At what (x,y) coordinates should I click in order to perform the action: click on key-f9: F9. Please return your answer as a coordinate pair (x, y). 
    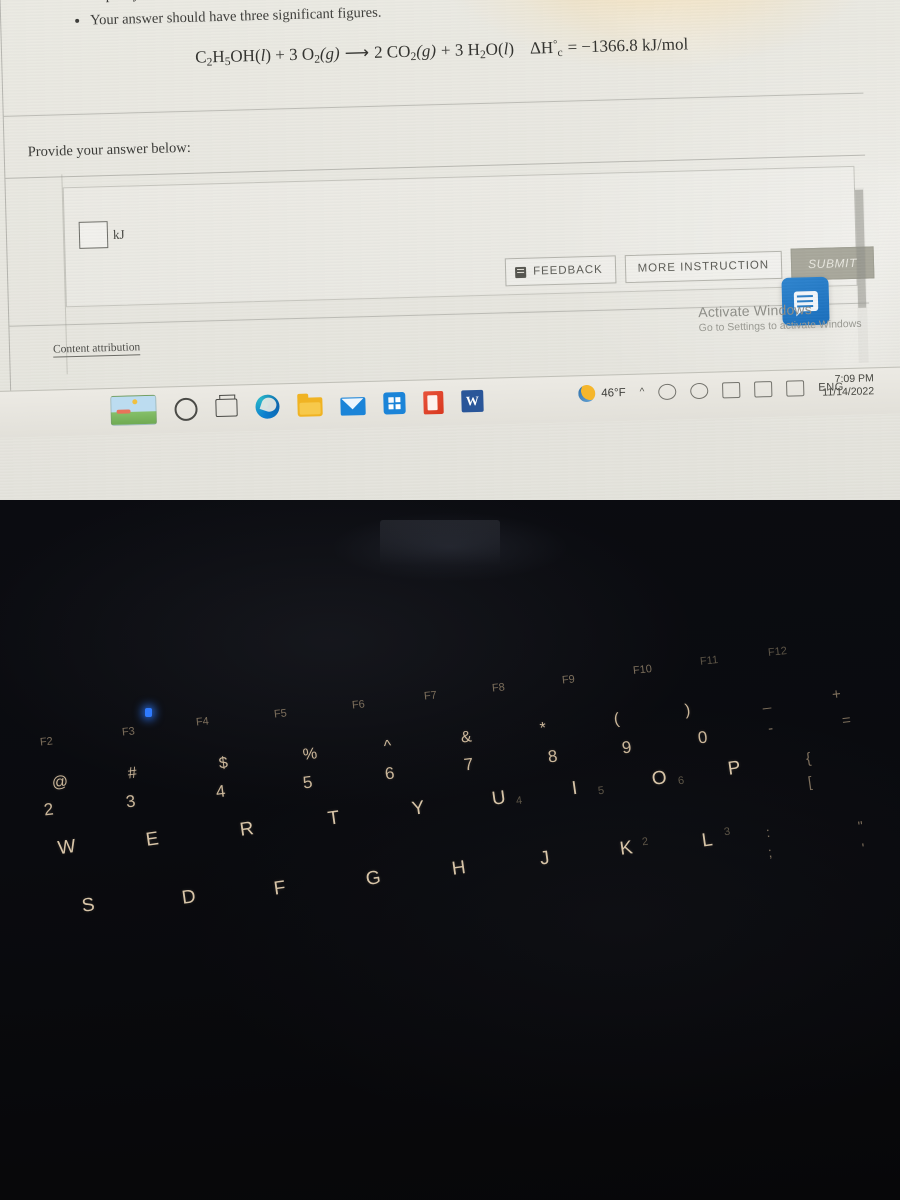
    Looking at the image, I should click on (568, 679).